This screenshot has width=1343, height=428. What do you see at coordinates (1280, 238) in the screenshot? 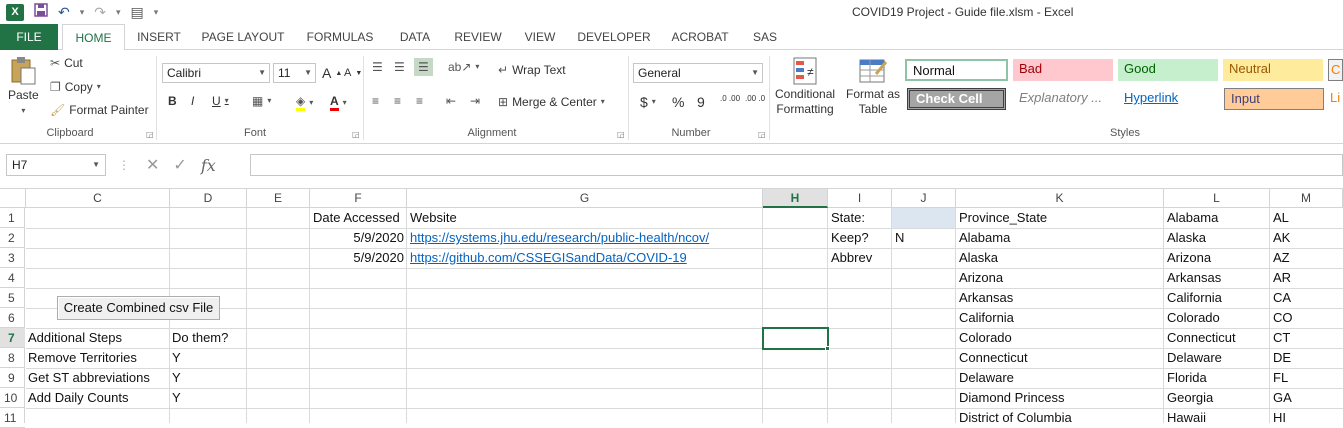
I see `cell-m2: AK` at bounding box center [1280, 238].